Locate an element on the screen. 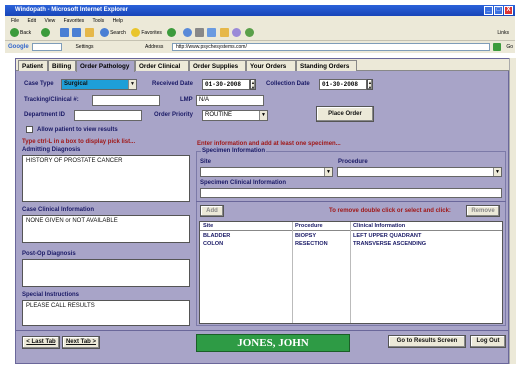 This screenshot has width=522, height=367. tab-standing-orders: Standing Orders is located at coordinates (326, 65).